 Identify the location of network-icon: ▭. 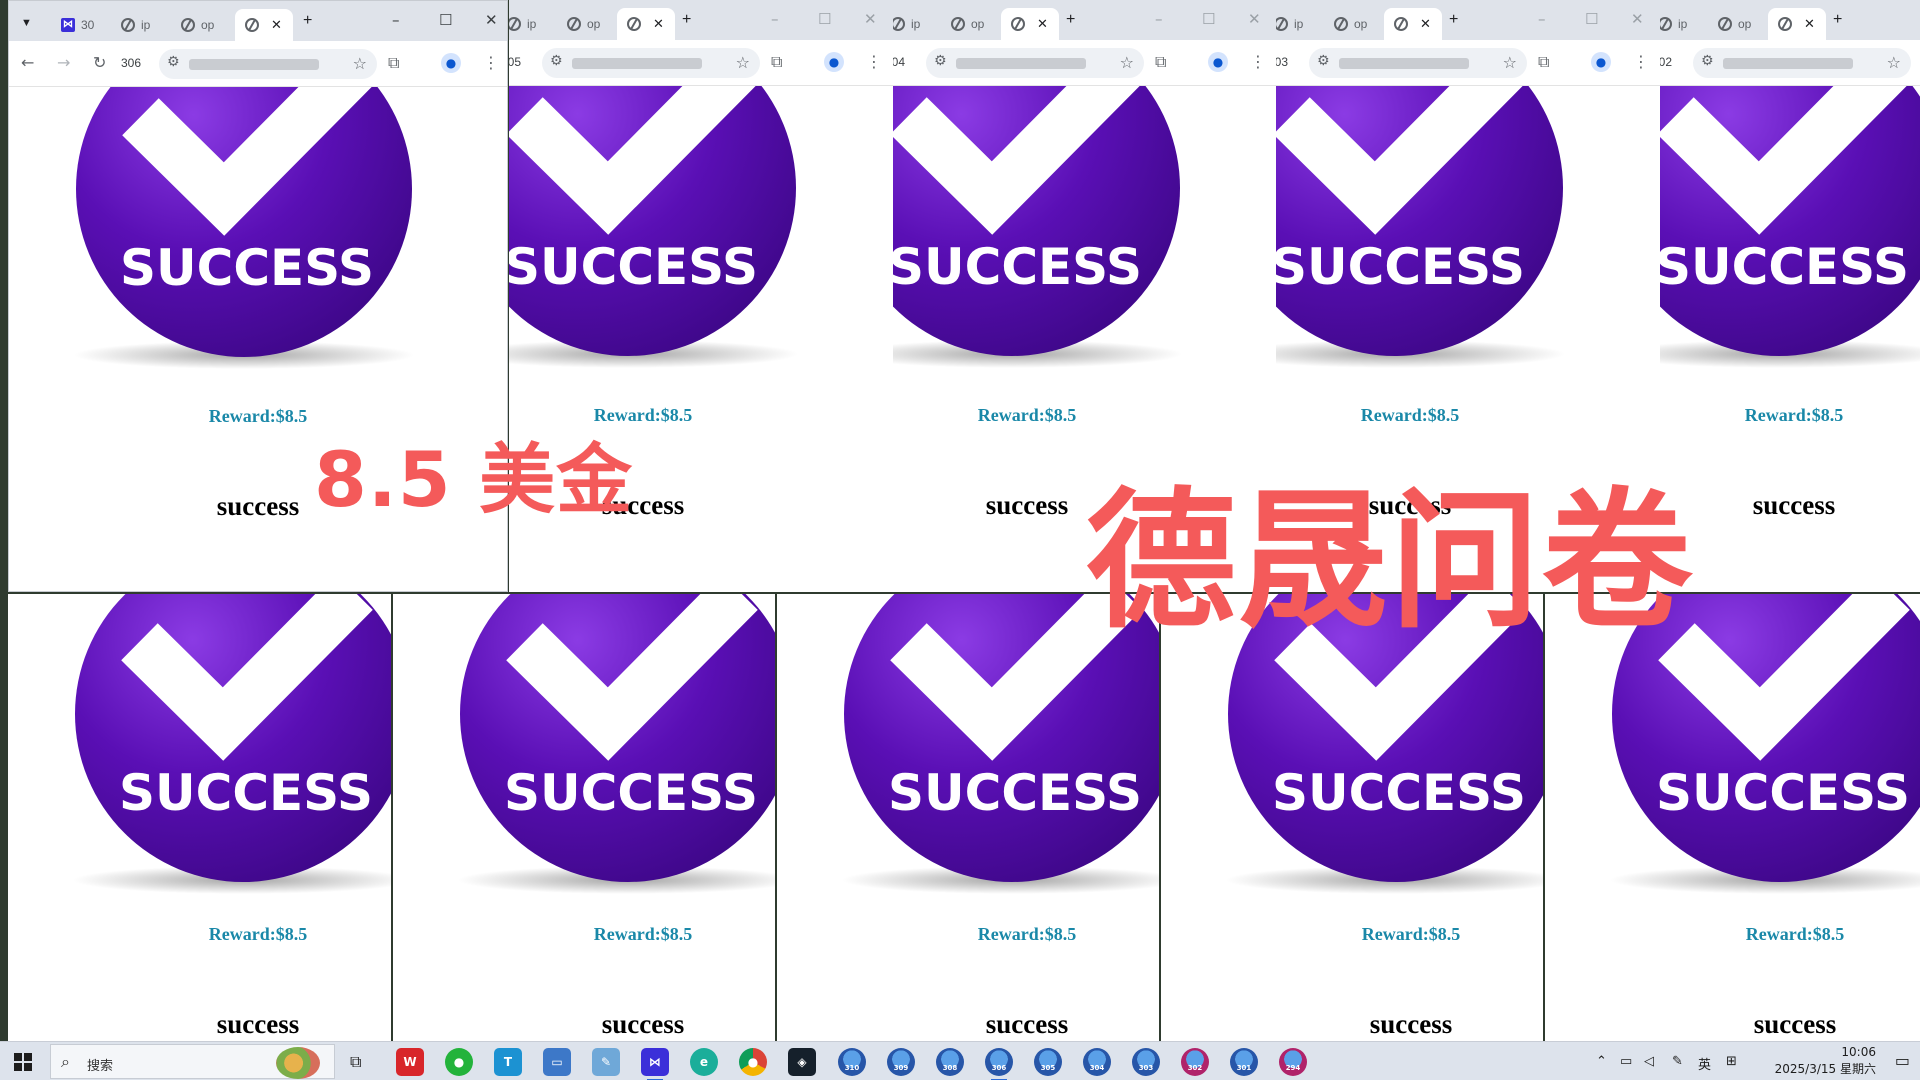
(1626, 1061).